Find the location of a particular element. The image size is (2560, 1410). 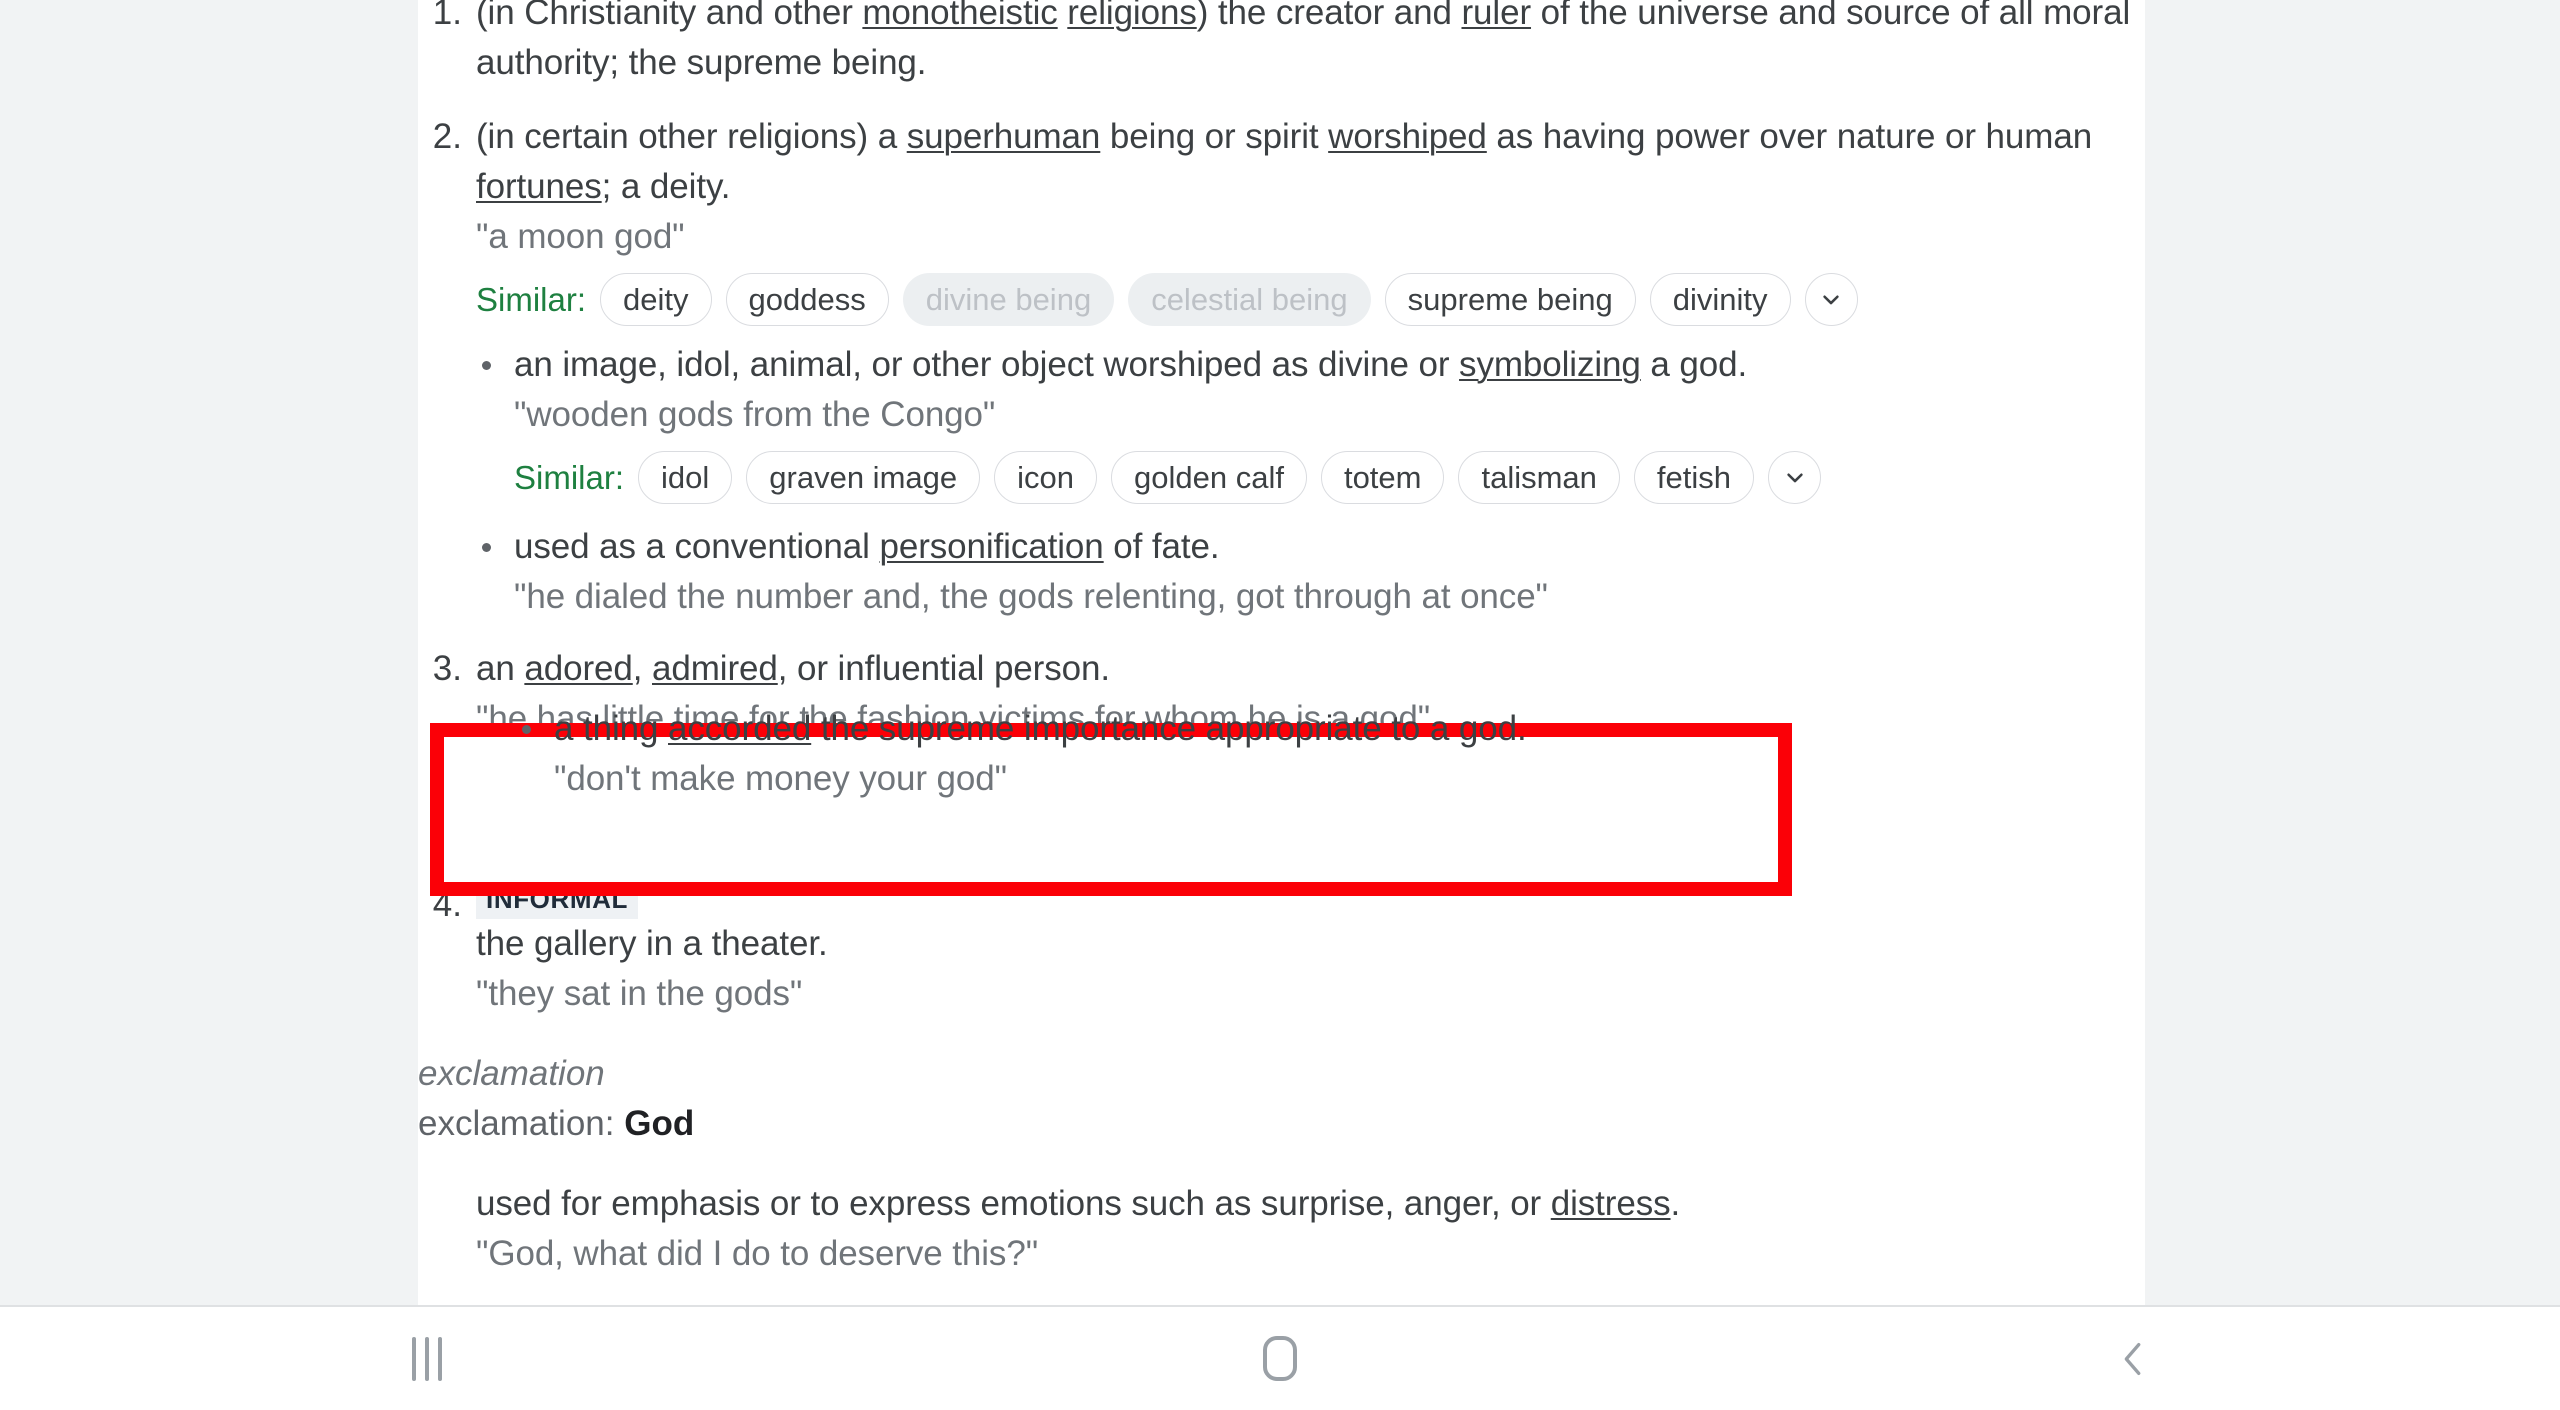

link-superhuman: superhuman is located at coordinates (1004, 136).